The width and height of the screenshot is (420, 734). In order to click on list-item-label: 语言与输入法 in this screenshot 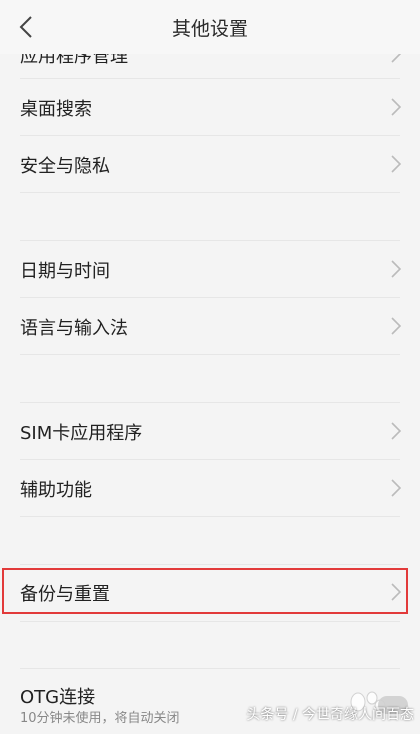, I will do `click(74, 328)`.